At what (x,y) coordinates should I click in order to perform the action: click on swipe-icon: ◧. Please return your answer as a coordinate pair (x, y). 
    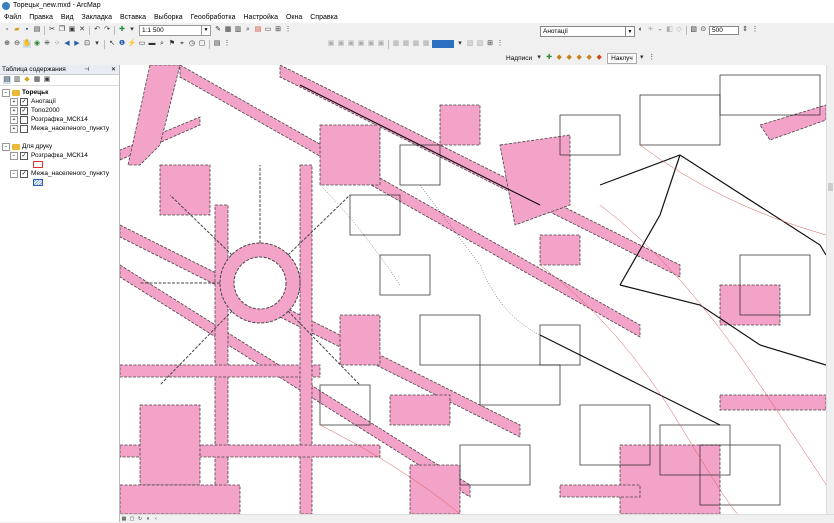
    Looking at the image, I should click on (670, 30).